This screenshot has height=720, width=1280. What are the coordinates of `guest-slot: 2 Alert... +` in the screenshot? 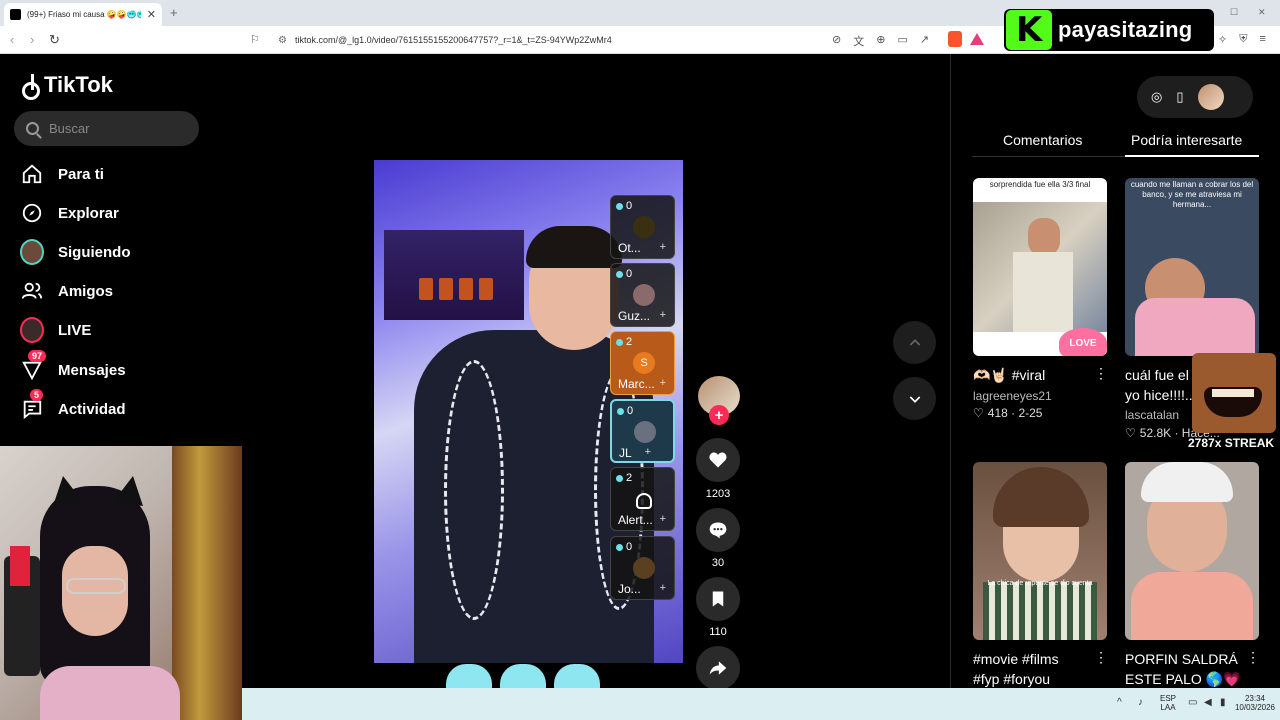 It's located at (642, 499).